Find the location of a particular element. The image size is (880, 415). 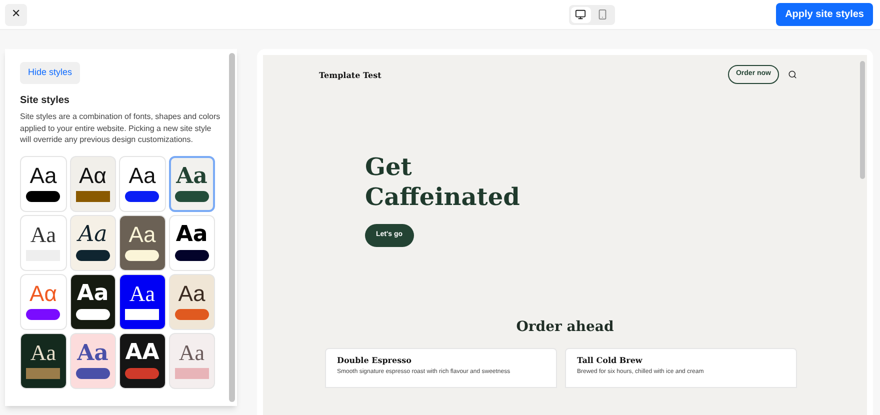

site-brand: Template Test is located at coordinates (350, 74).